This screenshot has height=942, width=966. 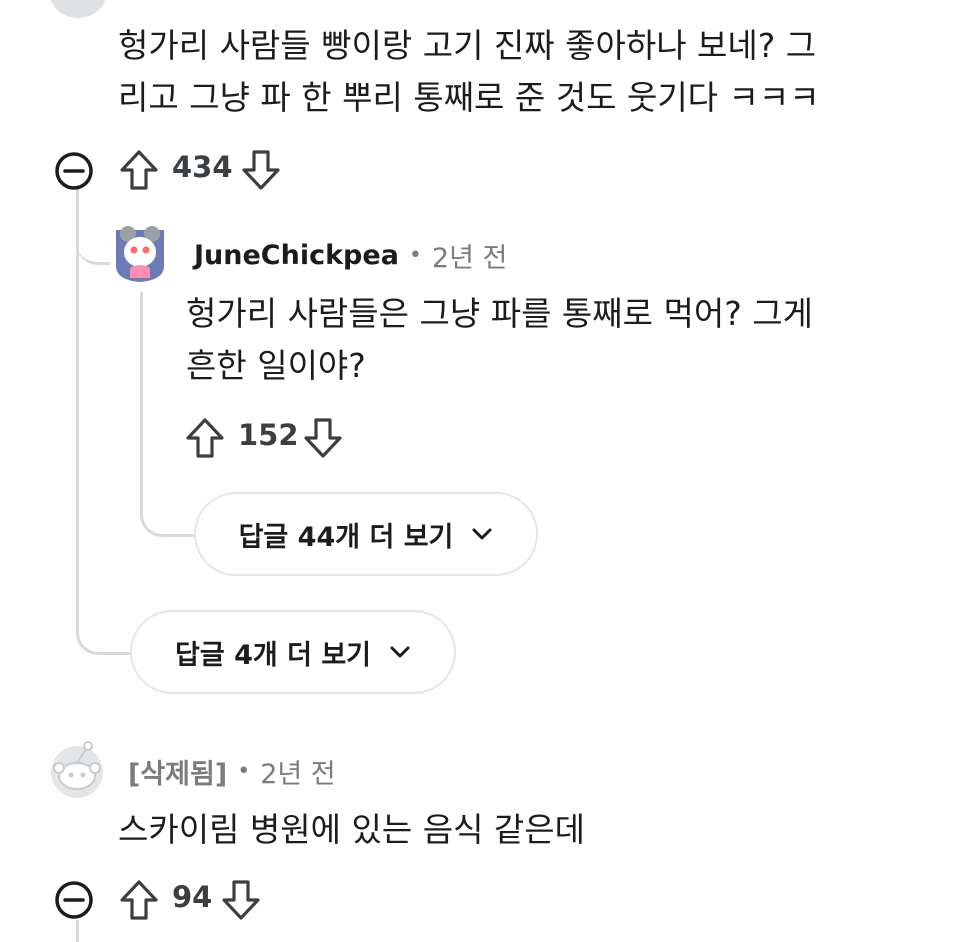 What do you see at coordinates (178, 774) in the screenshot?
I see `username: [삭제됨]` at bounding box center [178, 774].